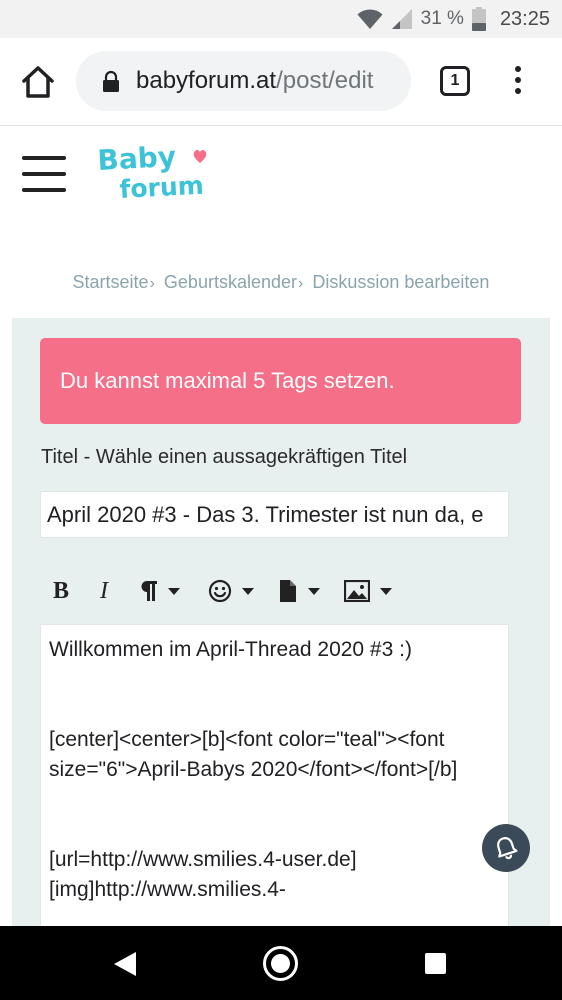 The height and width of the screenshot is (1000, 562). Describe the element at coordinates (401, 19) in the screenshot. I see `signal-icon` at that location.